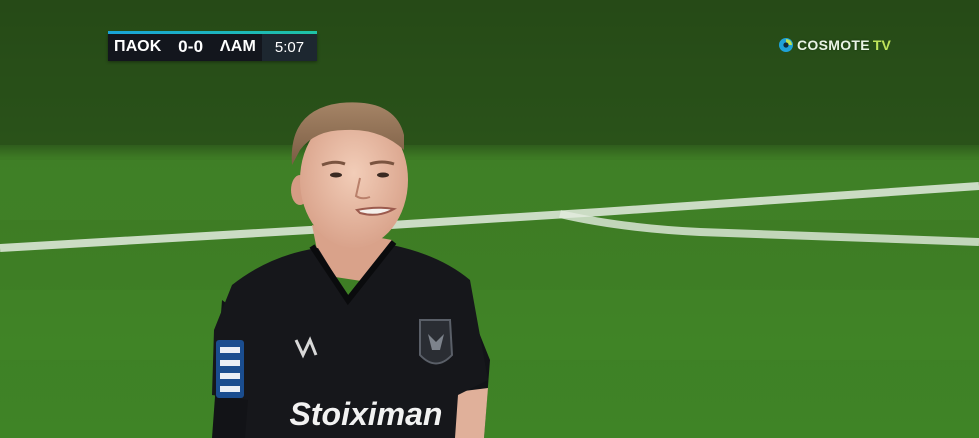 The width and height of the screenshot is (979, 438). I want to click on match-clock: 5:07, so click(289, 47).